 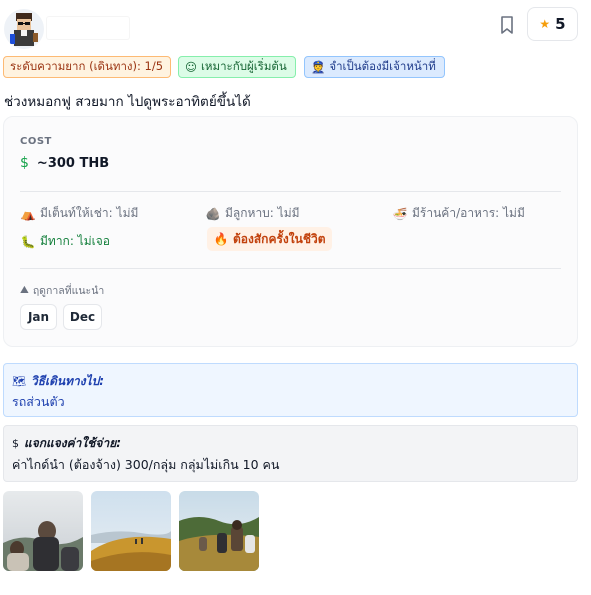 What do you see at coordinates (38, 317) in the screenshot?
I see `month-chip-jan: Jan` at bounding box center [38, 317].